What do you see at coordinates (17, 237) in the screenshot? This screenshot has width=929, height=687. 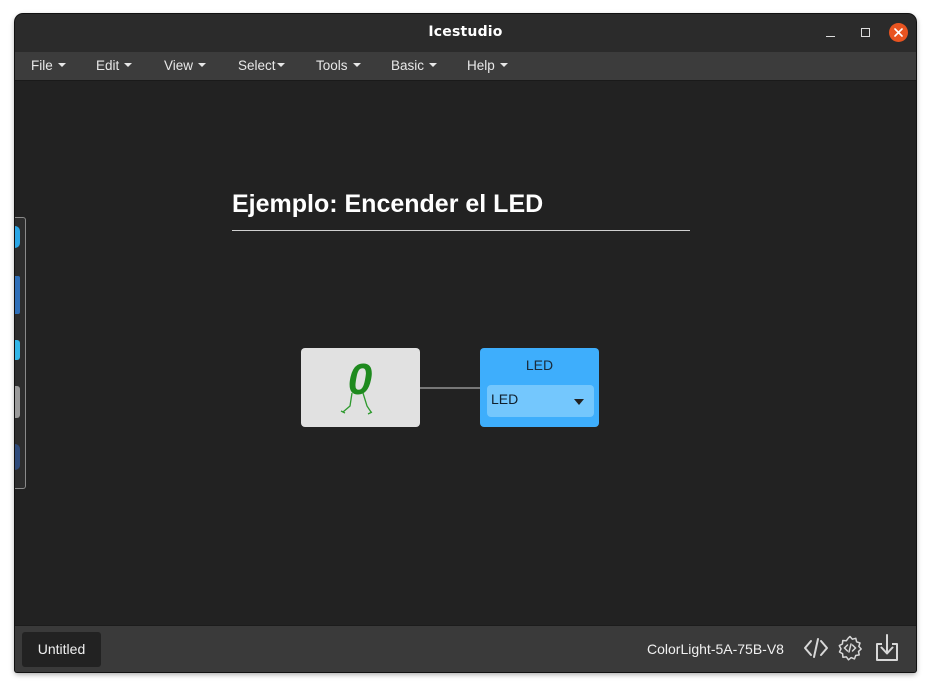 I see `input-pin-icon` at bounding box center [17, 237].